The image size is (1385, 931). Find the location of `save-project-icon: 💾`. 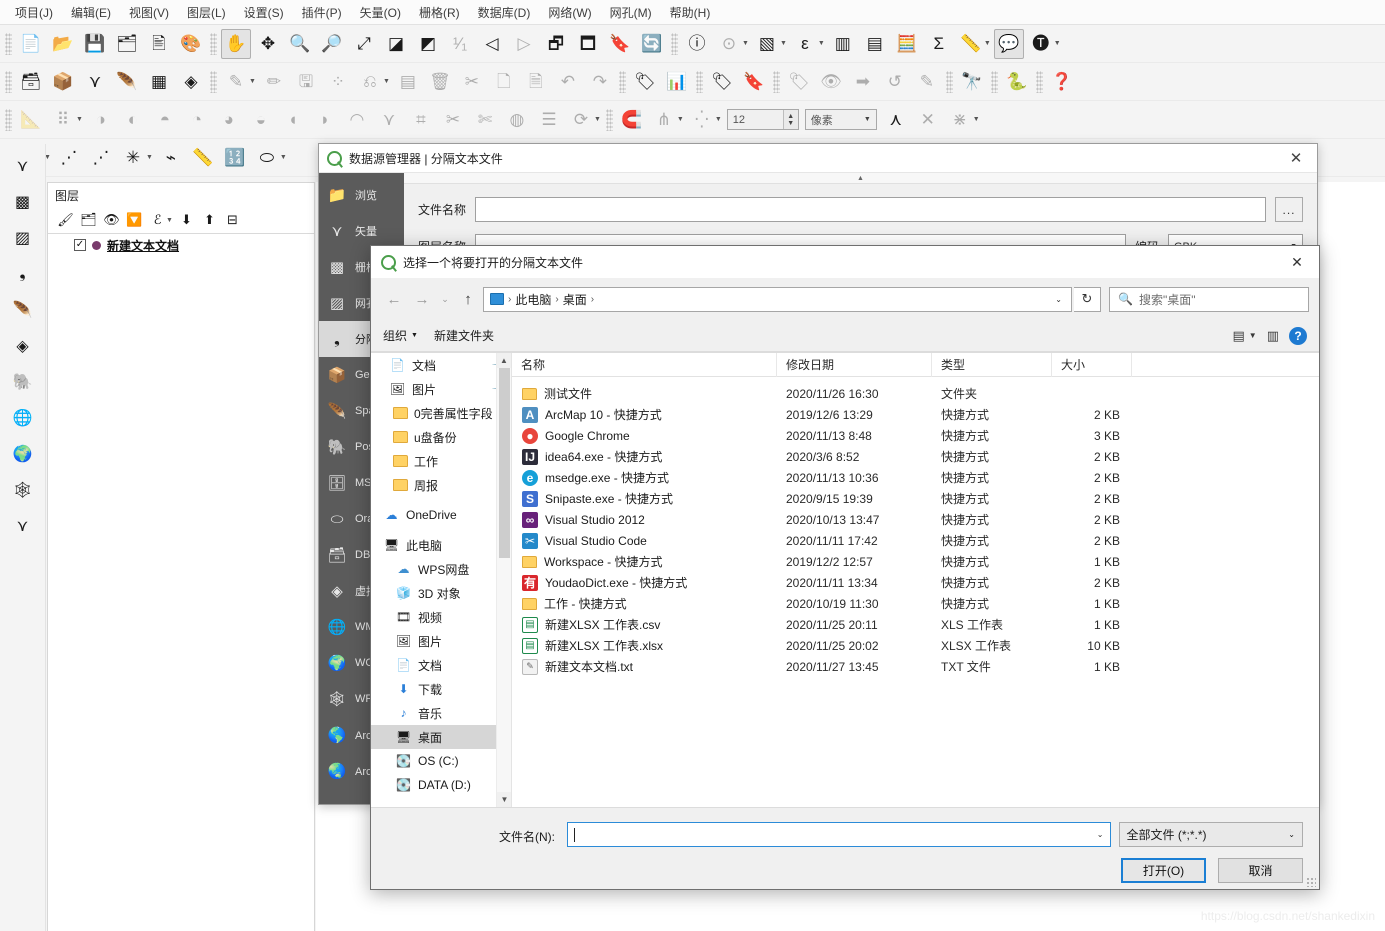

save-project-icon: 💾 is located at coordinates (95, 44).